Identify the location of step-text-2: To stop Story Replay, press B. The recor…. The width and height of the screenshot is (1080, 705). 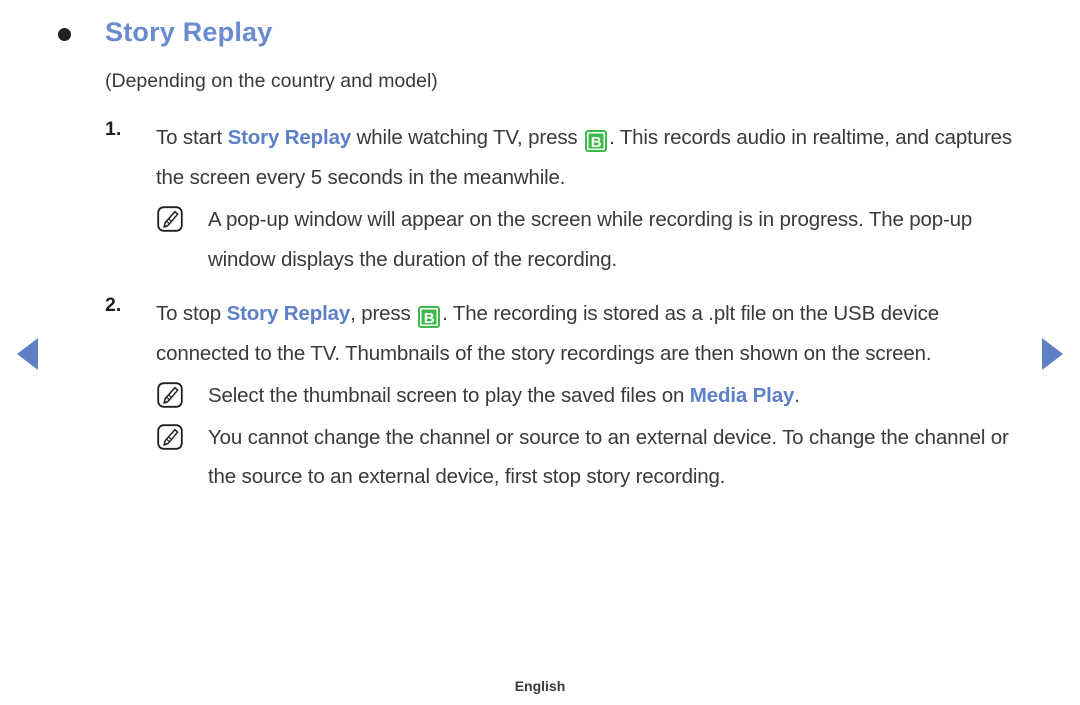
(591, 334).